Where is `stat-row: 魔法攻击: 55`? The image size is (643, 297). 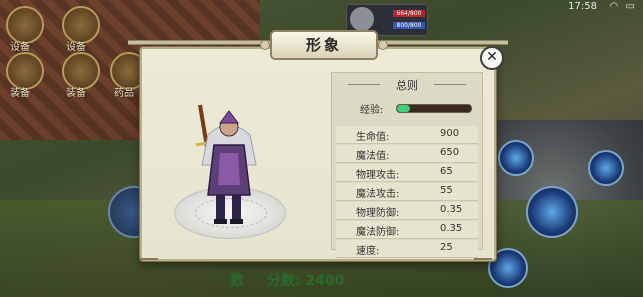
stat-row: 魔法攻击: 55 is located at coordinates (407, 192).